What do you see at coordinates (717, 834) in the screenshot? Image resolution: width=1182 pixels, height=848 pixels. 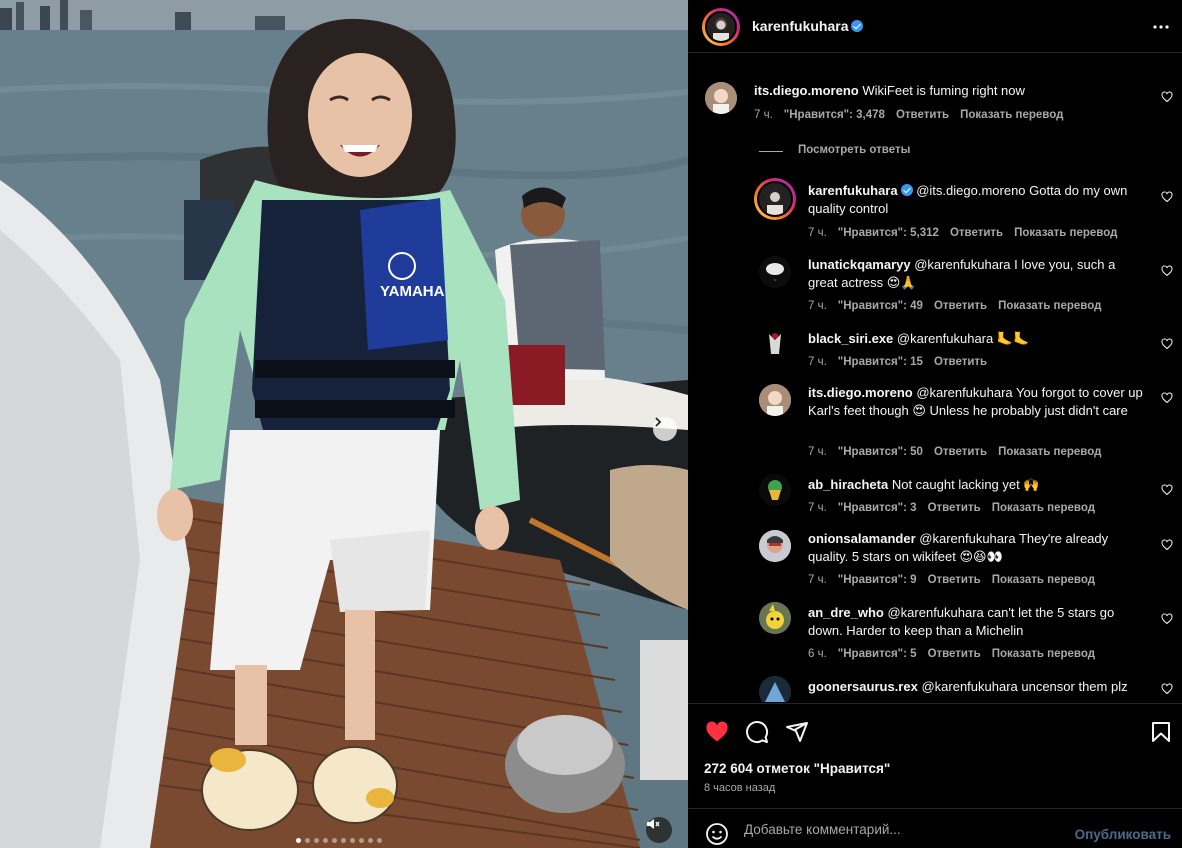 I see `emoji-icon` at bounding box center [717, 834].